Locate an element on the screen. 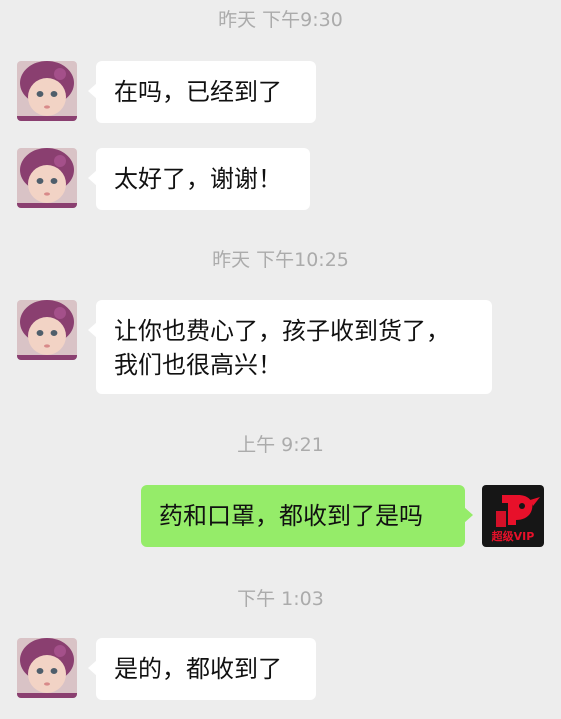  vip-label: 超级VIP is located at coordinates (513, 536).